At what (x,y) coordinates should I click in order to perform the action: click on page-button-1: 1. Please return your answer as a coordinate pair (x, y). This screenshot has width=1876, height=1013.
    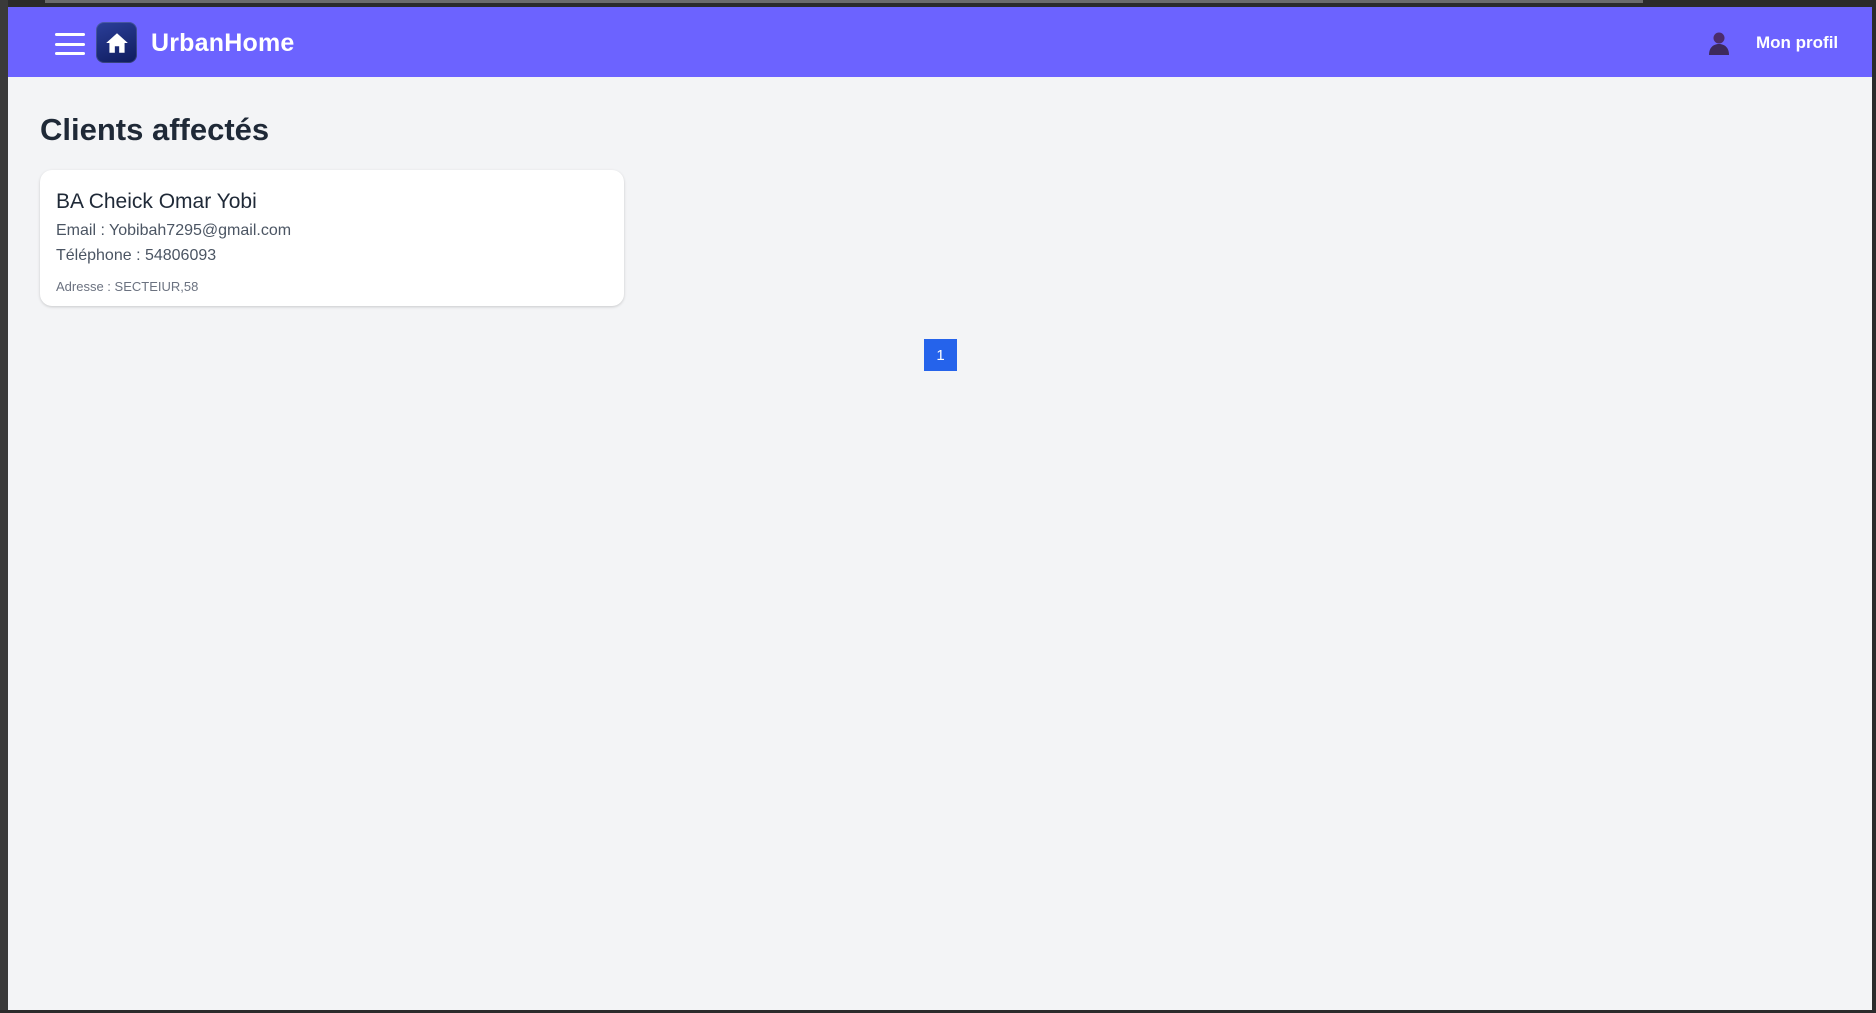
    Looking at the image, I should click on (940, 355).